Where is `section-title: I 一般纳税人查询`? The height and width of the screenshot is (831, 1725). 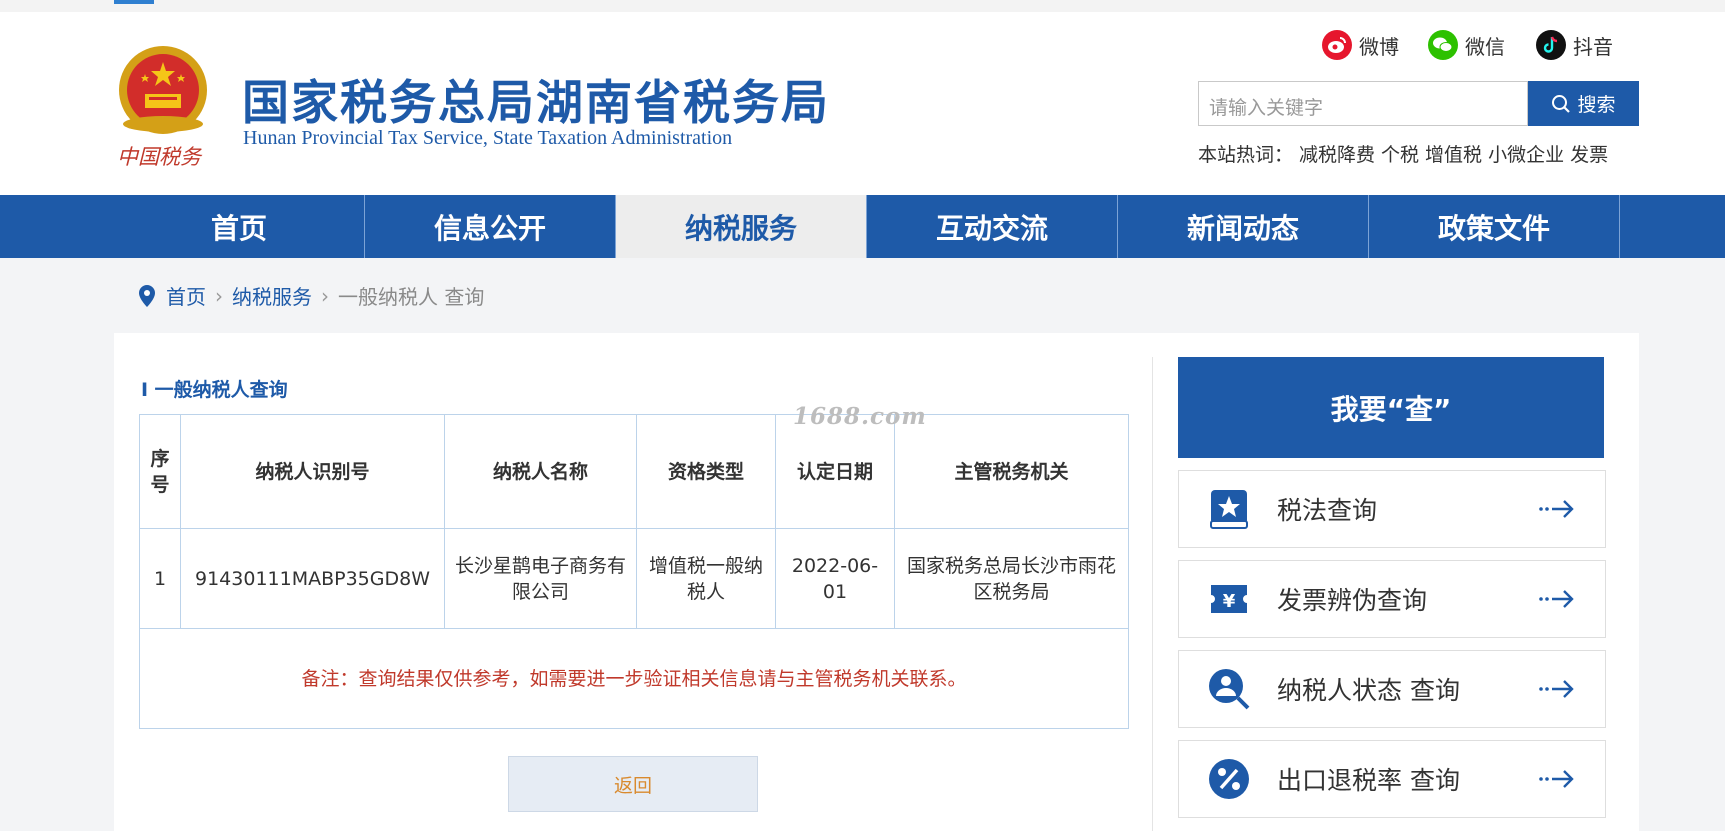 section-title: I 一般纳税人查询 is located at coordinates (214, 390).